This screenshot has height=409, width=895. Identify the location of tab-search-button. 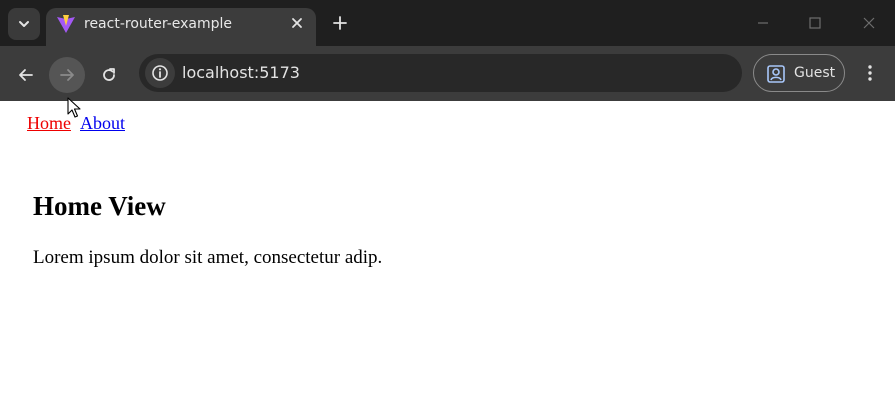
(24, 24).